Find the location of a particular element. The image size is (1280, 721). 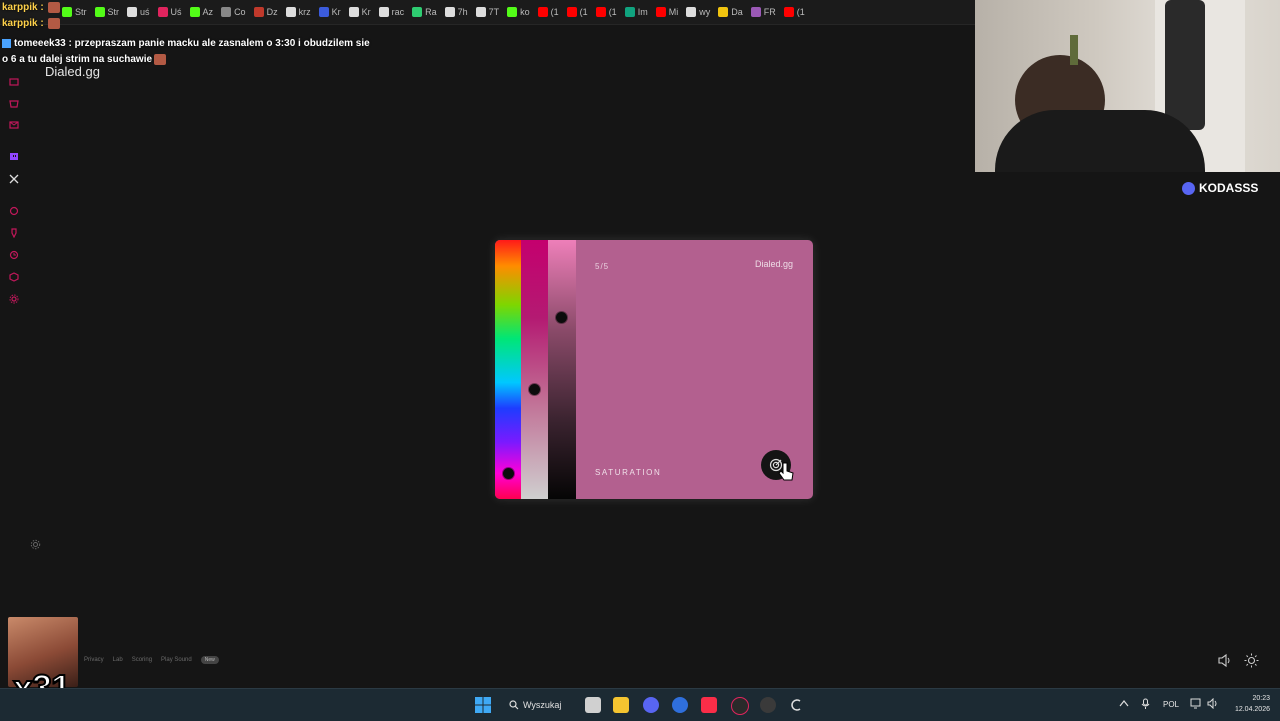

browser-tab: Mi is located at coordinates (667, 12).